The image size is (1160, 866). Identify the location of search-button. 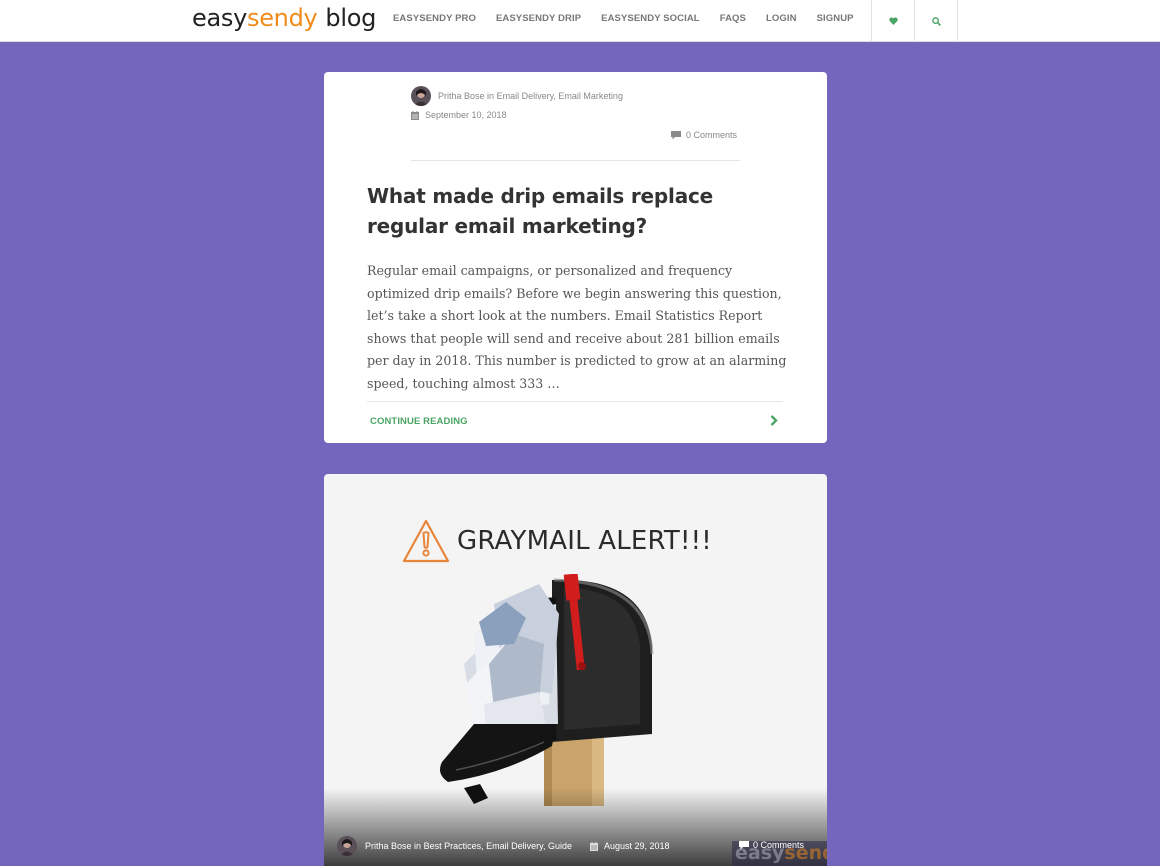
(936, 21).